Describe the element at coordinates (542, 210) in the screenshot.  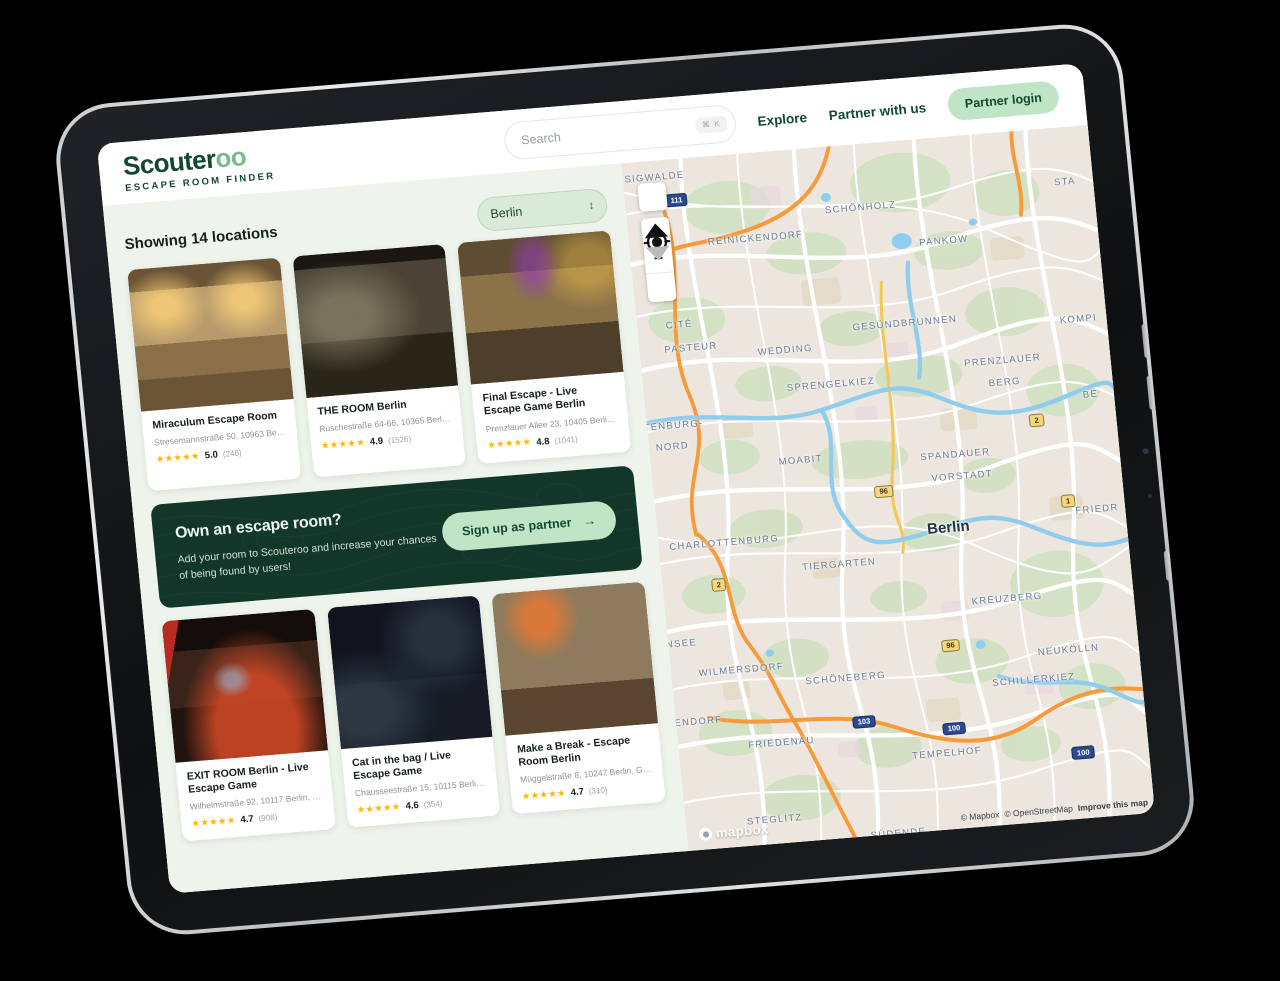
I see `city-select: Berlin ↕` at that location.